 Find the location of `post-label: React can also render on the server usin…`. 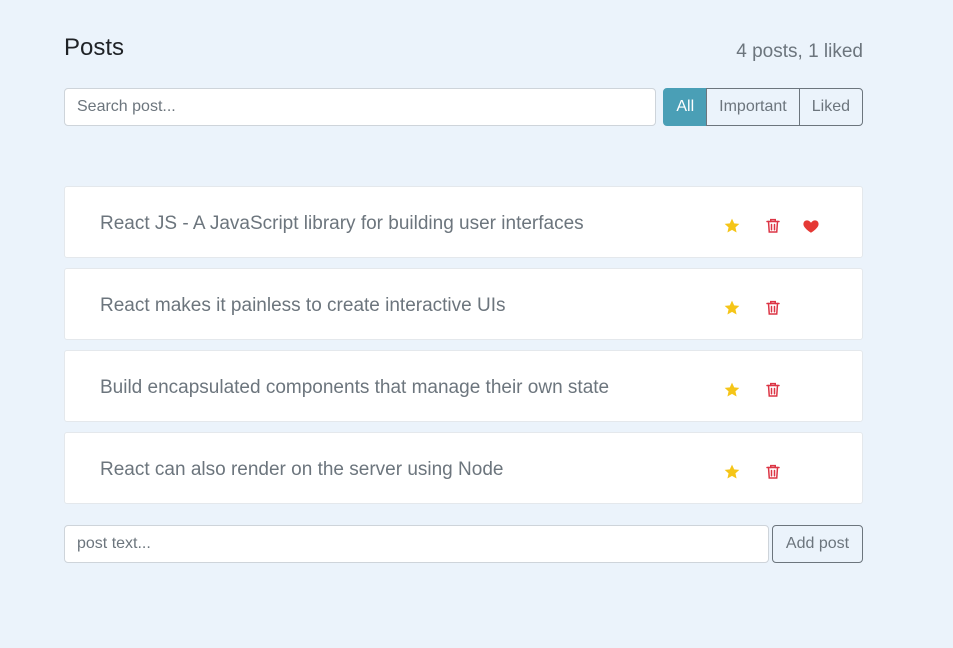

post-label: React can also render on the server usin… is located at coordinates (301, 470).